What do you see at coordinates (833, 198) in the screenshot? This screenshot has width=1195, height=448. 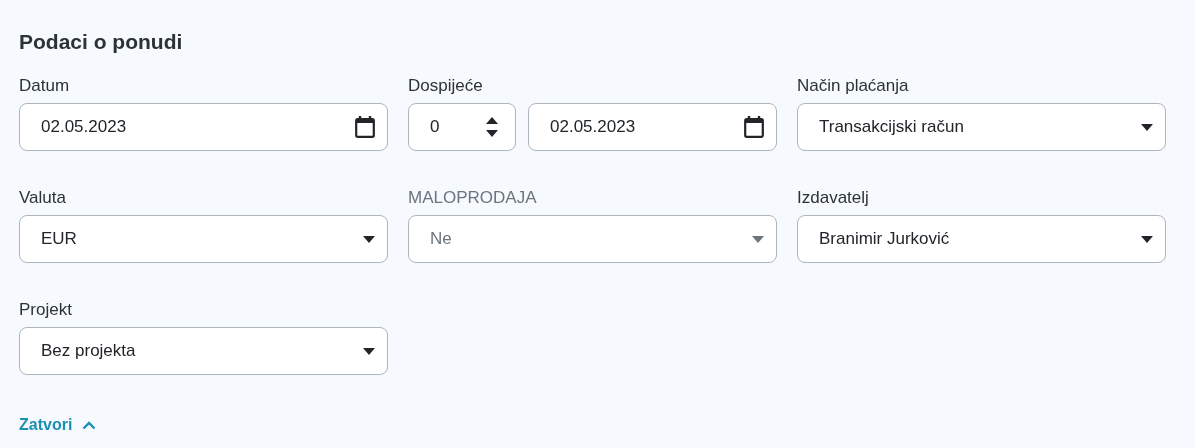 I see `field-label: Izdavatelj` at bounding box center [833, 198].